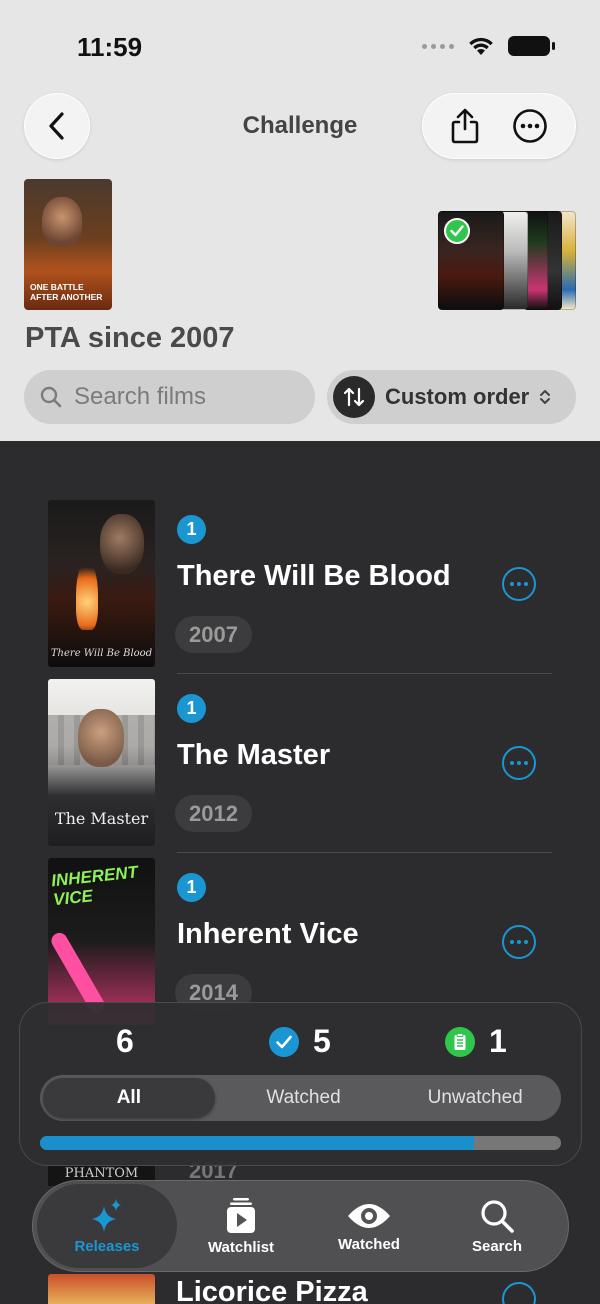 This screenshot has width=600, height=1304. Describe the element at coordinates (438, 46) in the screenshot. I see `signal-icon` at that location.